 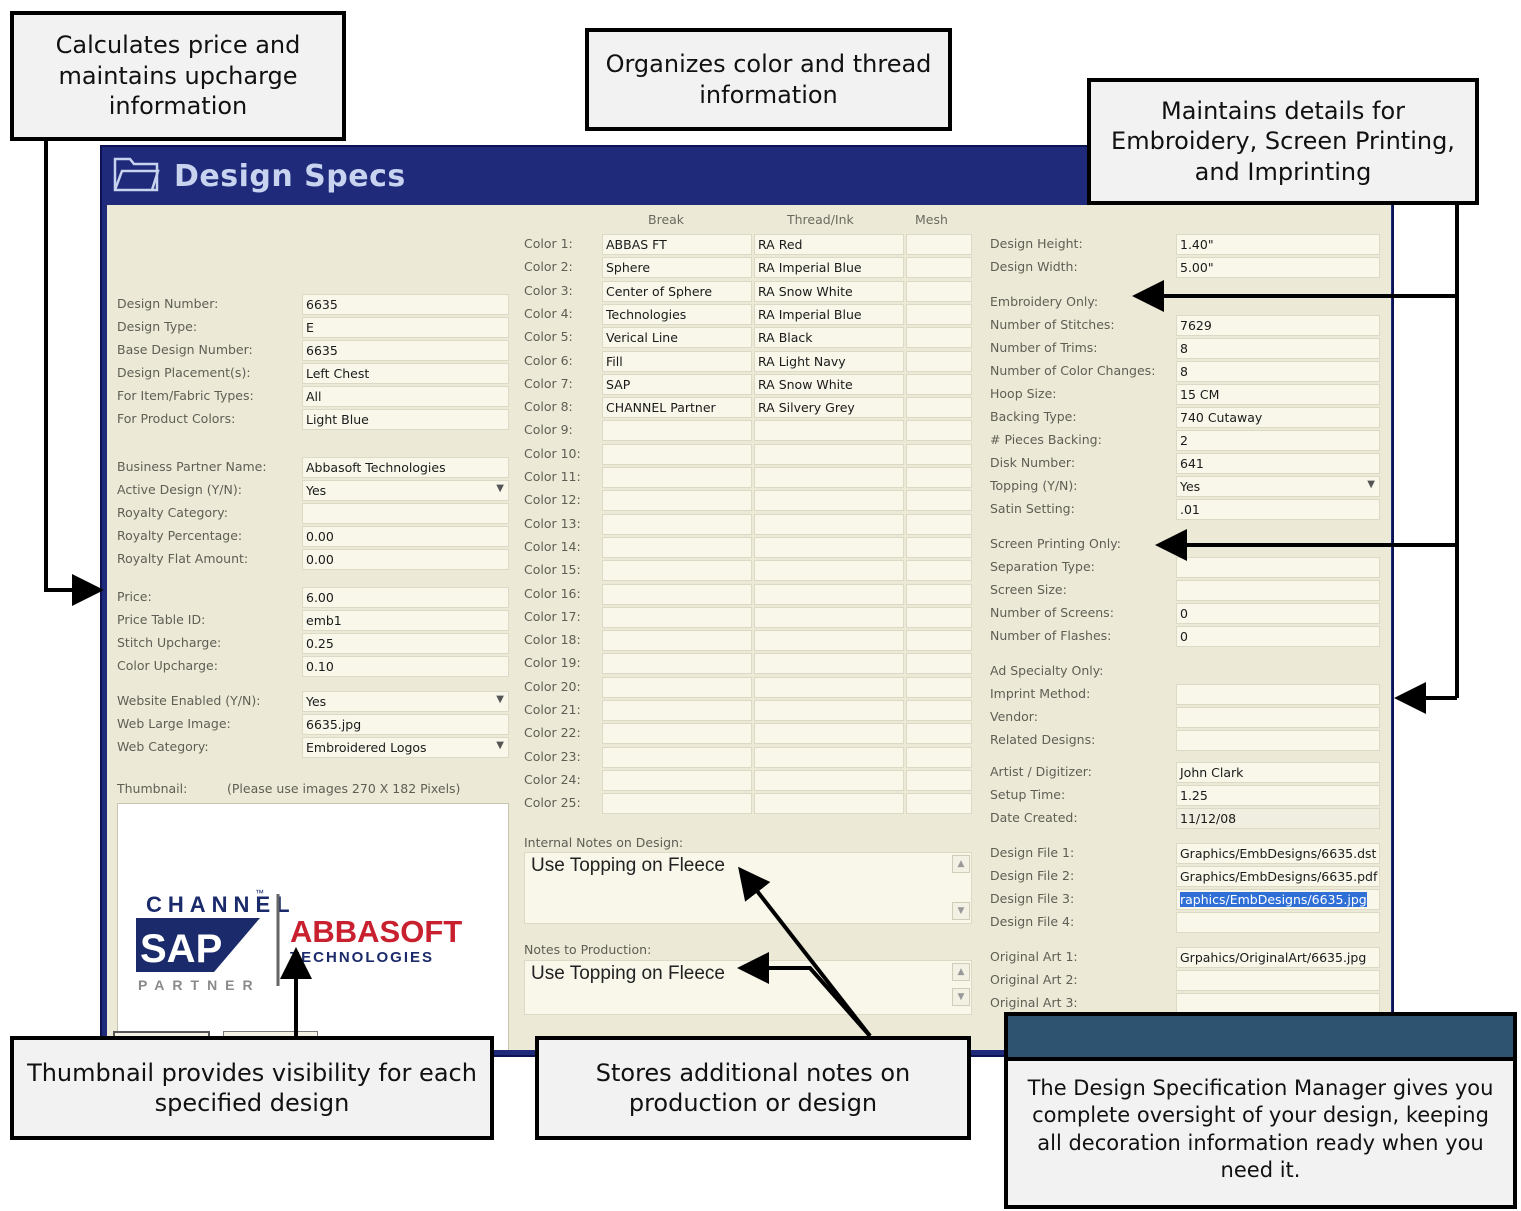 I want to click on color-break-input: Verical Line, so click(x=677, y=338).